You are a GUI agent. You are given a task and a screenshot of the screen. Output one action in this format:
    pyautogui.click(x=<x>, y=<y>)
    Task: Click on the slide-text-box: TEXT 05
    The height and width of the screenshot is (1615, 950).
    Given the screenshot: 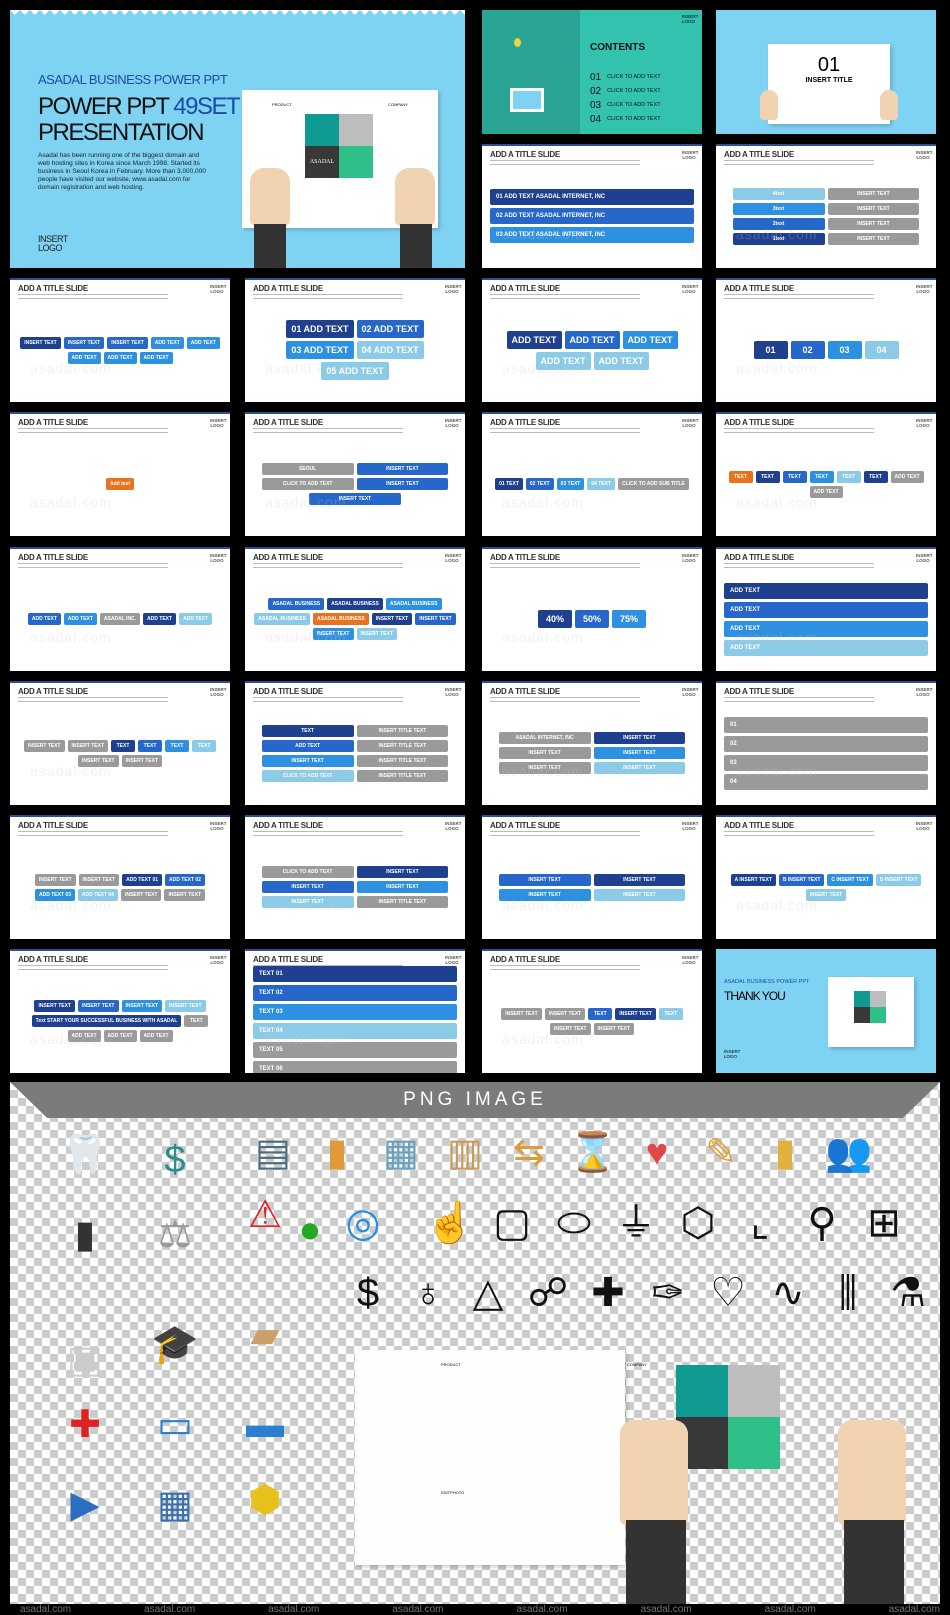 What is the action you would take?
    pyautogui.click(x=355, y=1049)
    